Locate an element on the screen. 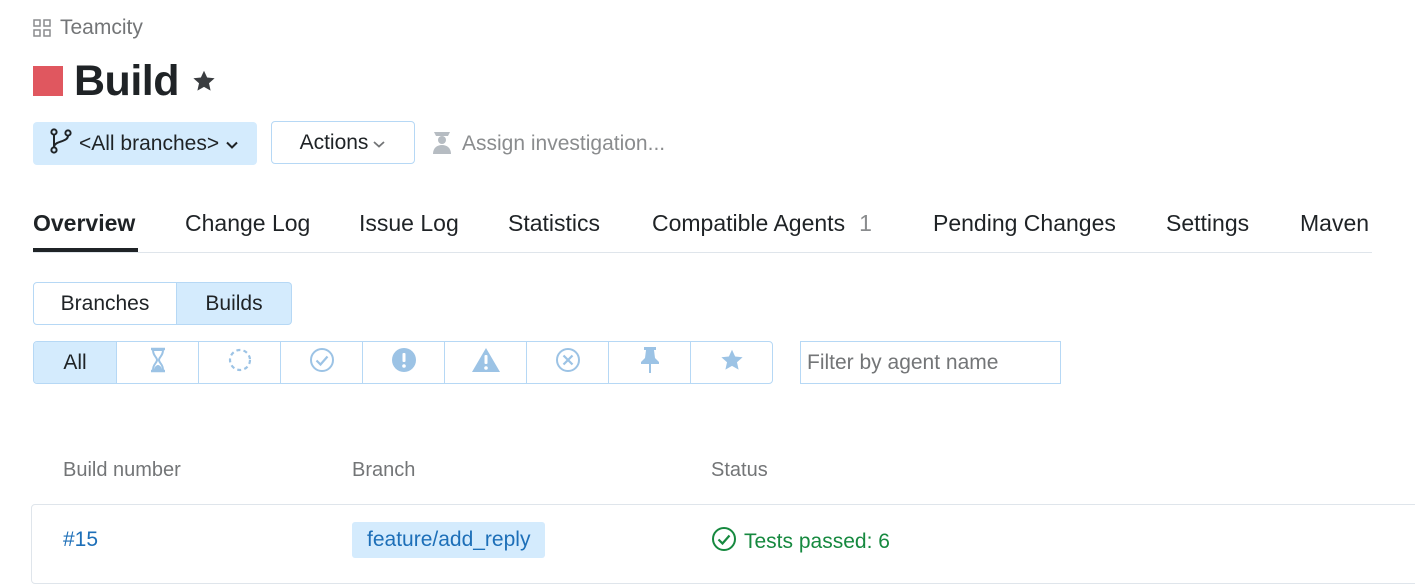 This screenshot has width=1415, height=584. filter-cancelled-button is located at coordinates (567, 362).